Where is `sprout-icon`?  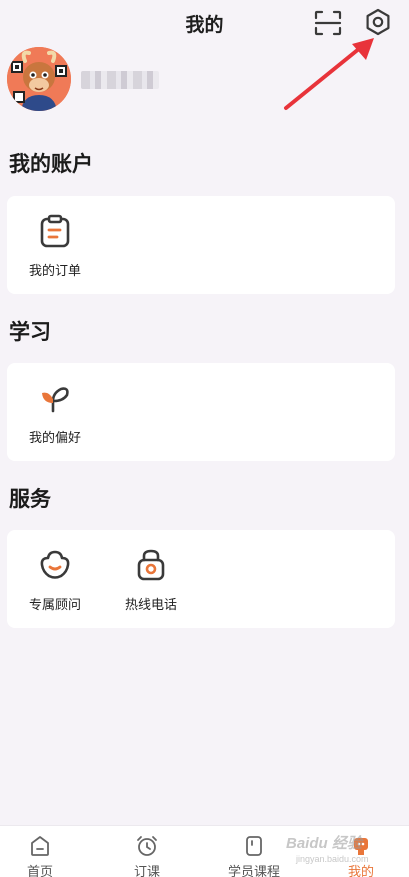 sprout-icon is located at coordinates (55, 400).